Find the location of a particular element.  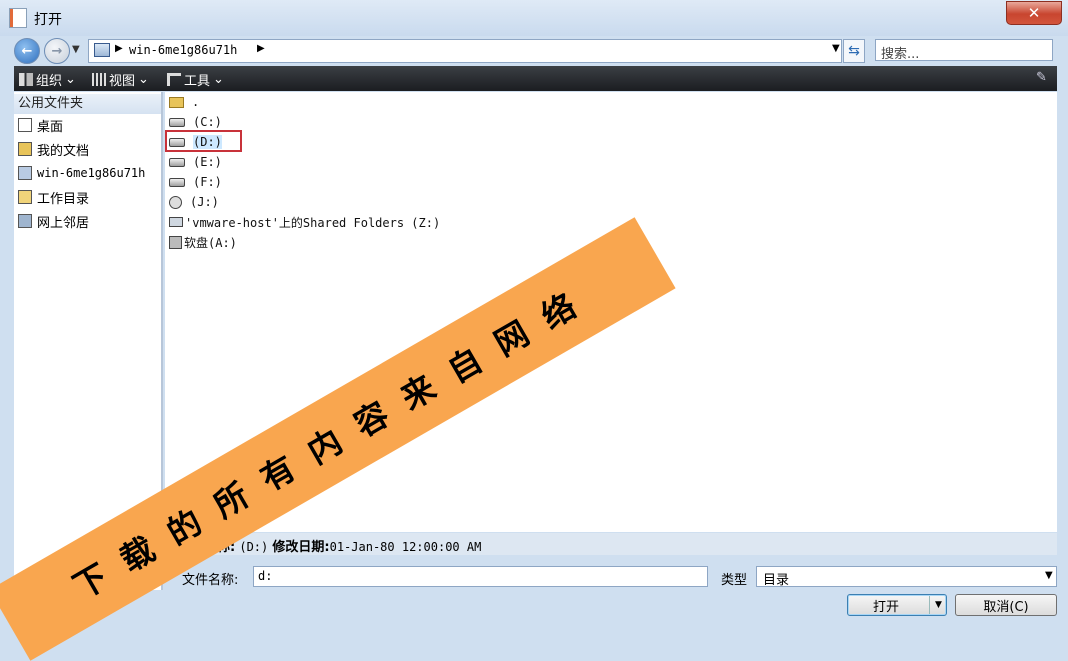

sidebar-item-label: 我的文档 is located at coordinates (63, 151).